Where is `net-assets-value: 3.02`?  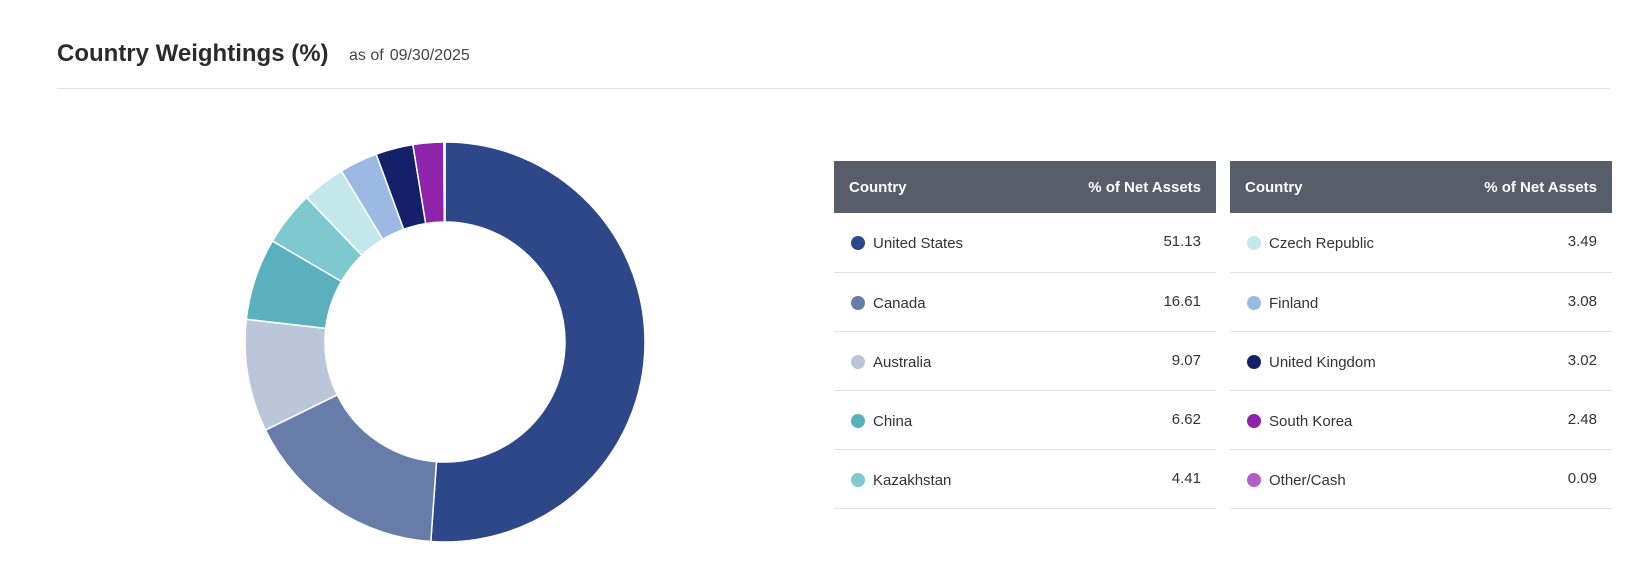
net-assets-value: 3.02 is located at coordinates (1517, 361).